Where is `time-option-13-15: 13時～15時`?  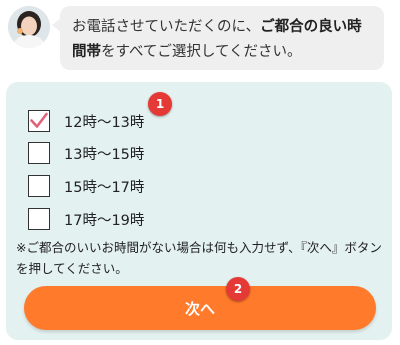
time-option-13-15: 13時～15時 is located at coordinates (86, 153).